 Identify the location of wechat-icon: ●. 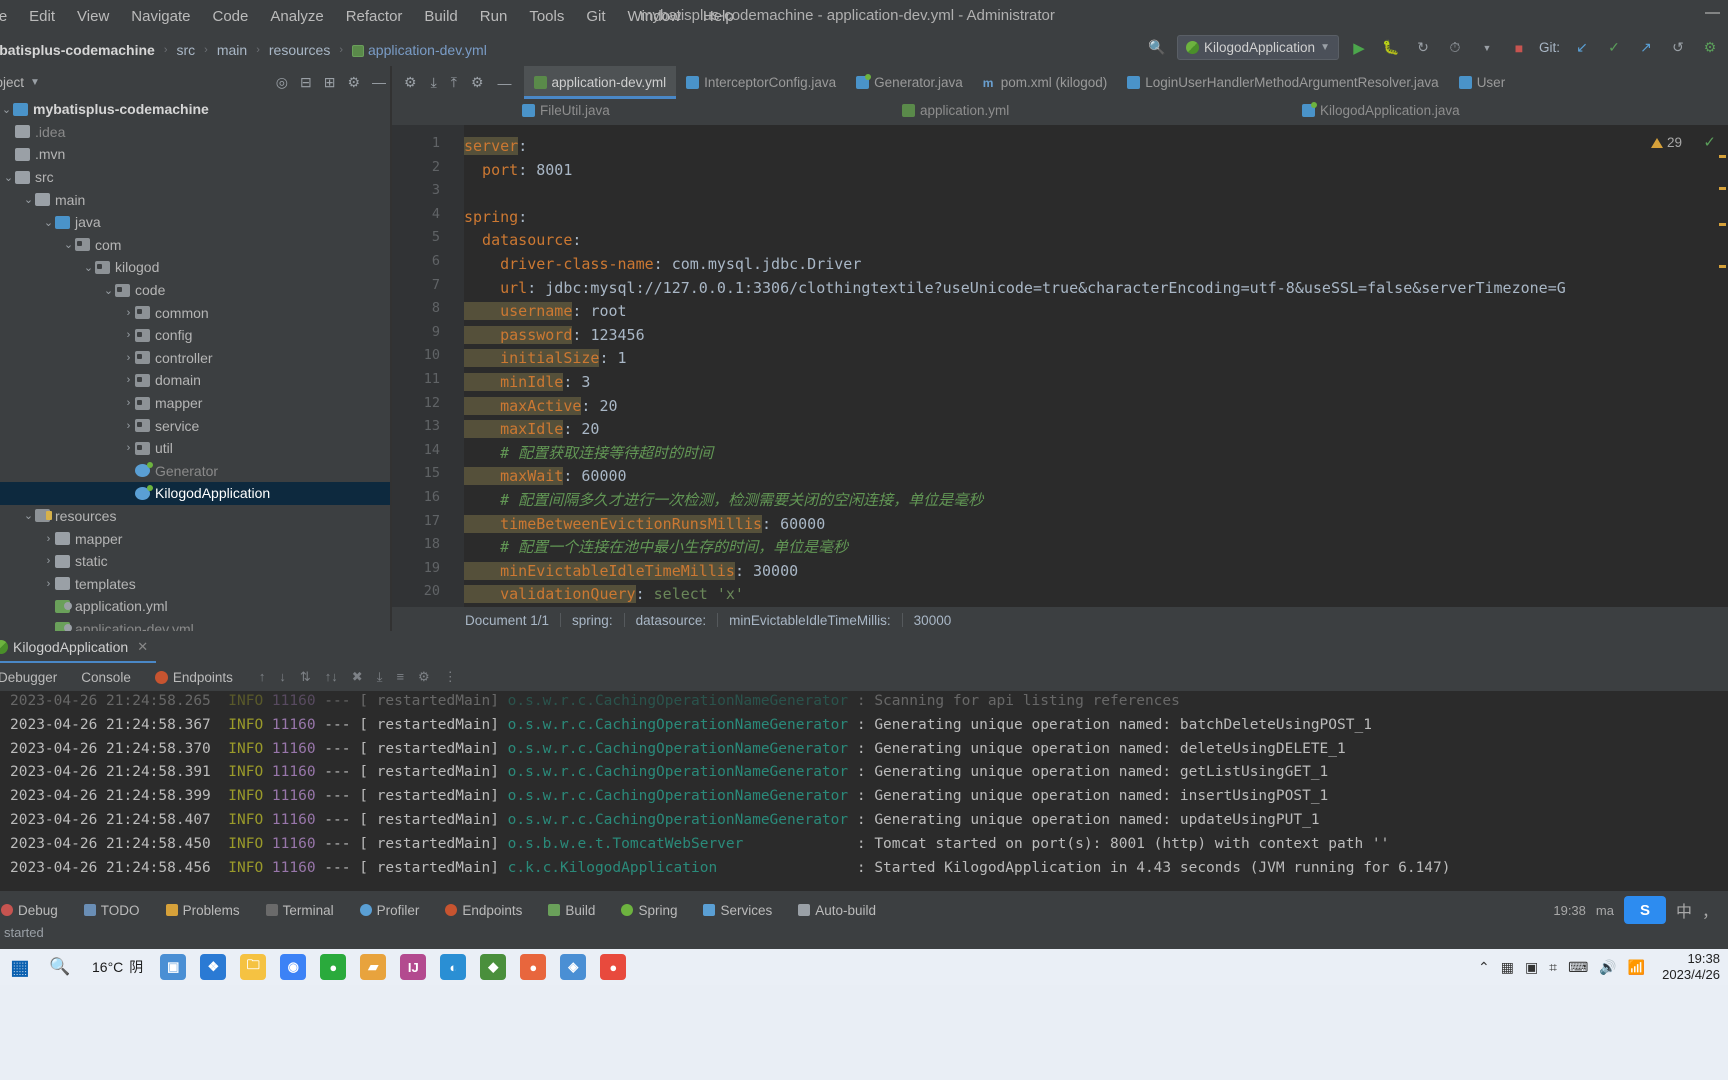
(333, 967).